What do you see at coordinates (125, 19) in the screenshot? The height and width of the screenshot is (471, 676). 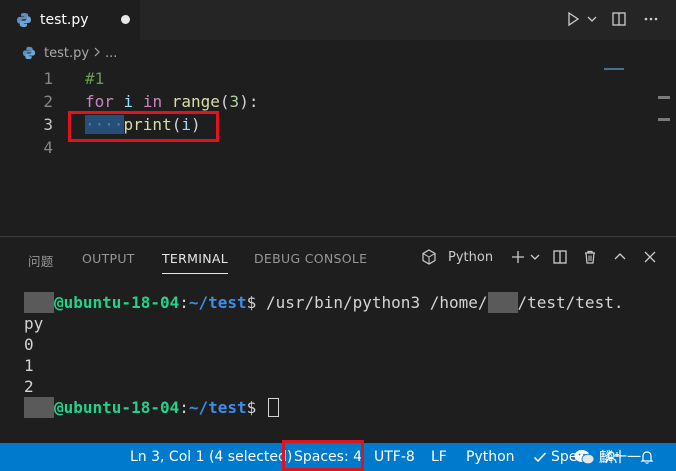 I see `unsaved-dot-icon` at bounding box center [125, 19].